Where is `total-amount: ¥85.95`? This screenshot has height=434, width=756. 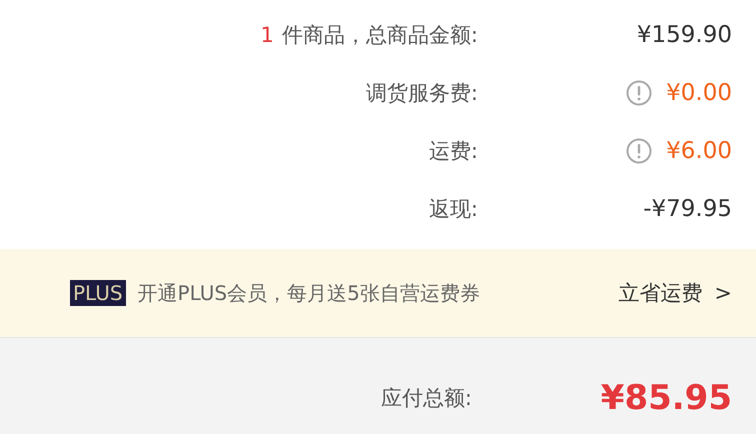 total-amount: ¥85.95 is located at coordinates (666, 398).